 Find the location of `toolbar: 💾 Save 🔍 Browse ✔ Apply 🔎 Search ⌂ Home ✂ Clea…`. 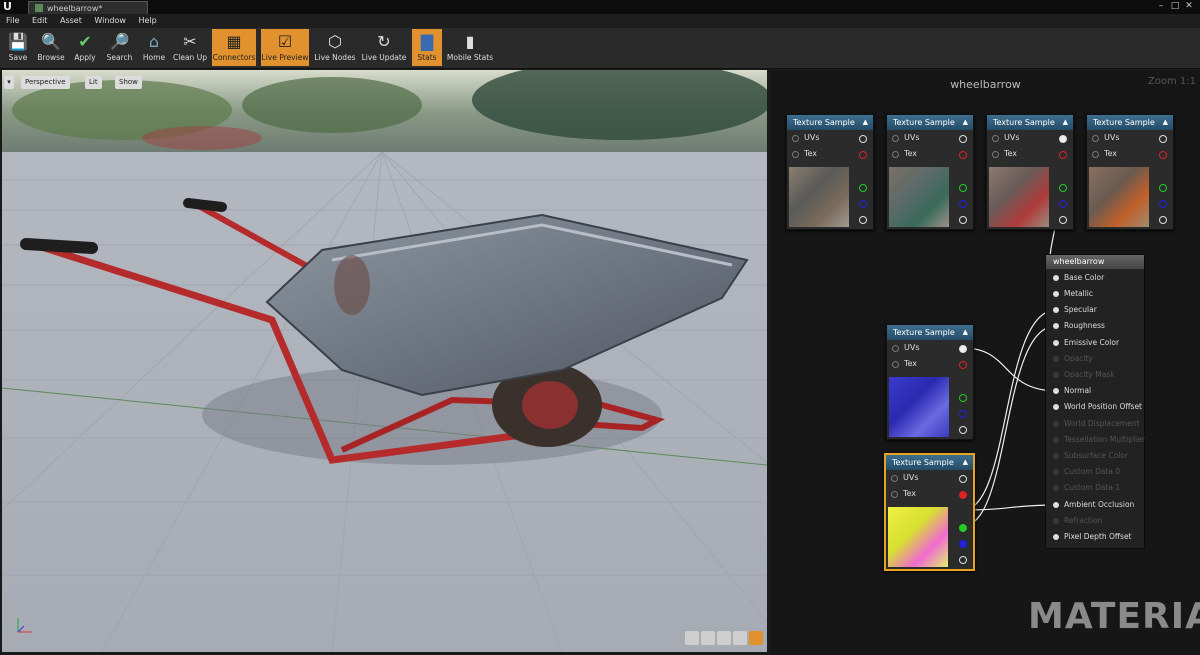

toolbar: 💾 Save 🔍 Browse ✔ Apply 🔎 Search ⌂ Home ✂ Clea… is located at coordinates (600, 48).